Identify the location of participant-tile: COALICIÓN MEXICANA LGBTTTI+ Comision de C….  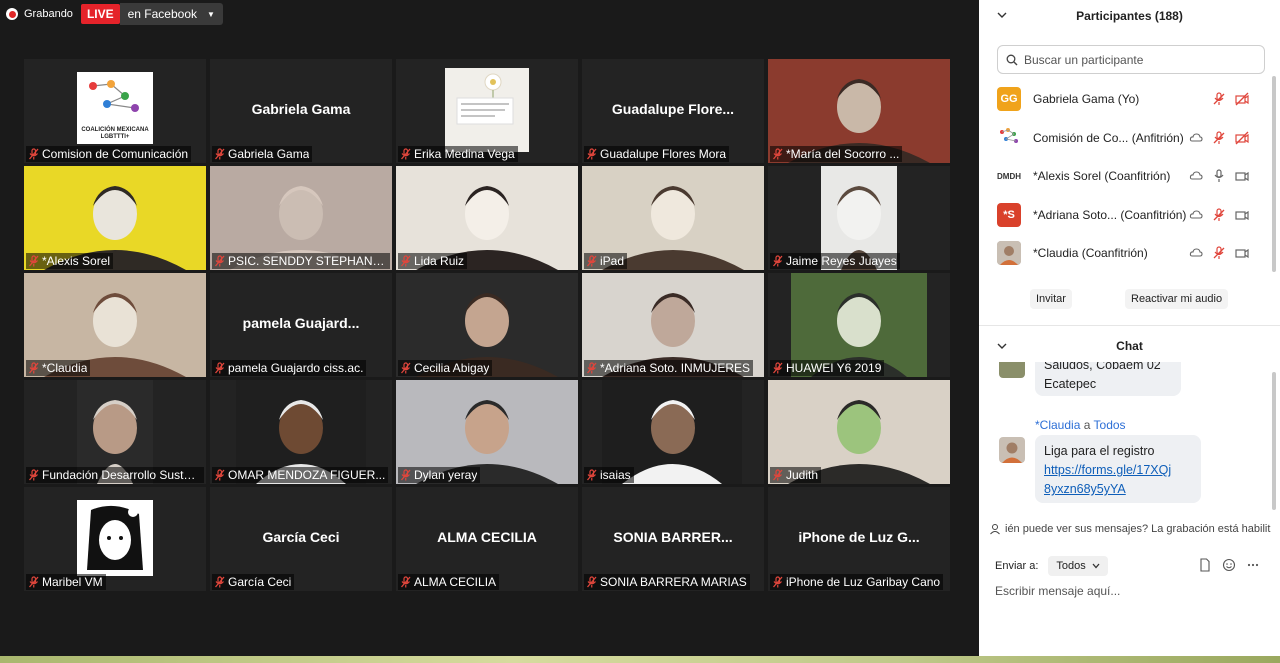
(115, 111).